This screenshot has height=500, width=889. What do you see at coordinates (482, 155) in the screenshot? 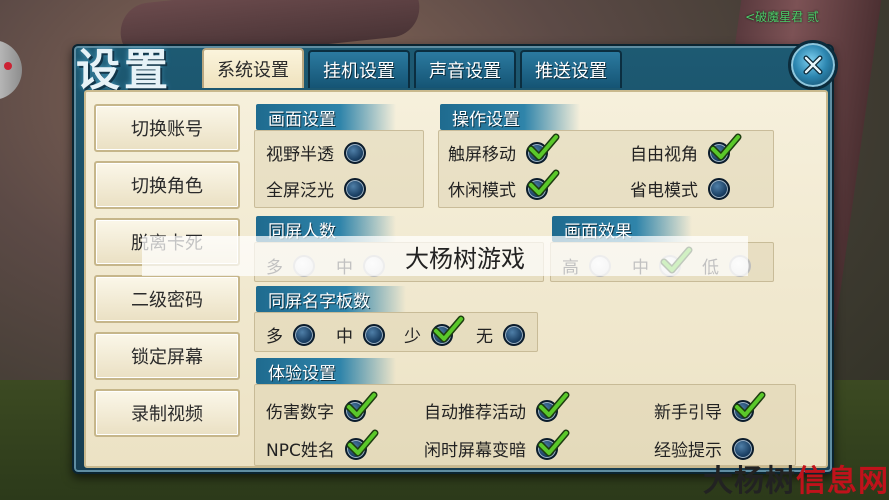
I see `option-label: 触屏移动` at bounding box center [482, 155].